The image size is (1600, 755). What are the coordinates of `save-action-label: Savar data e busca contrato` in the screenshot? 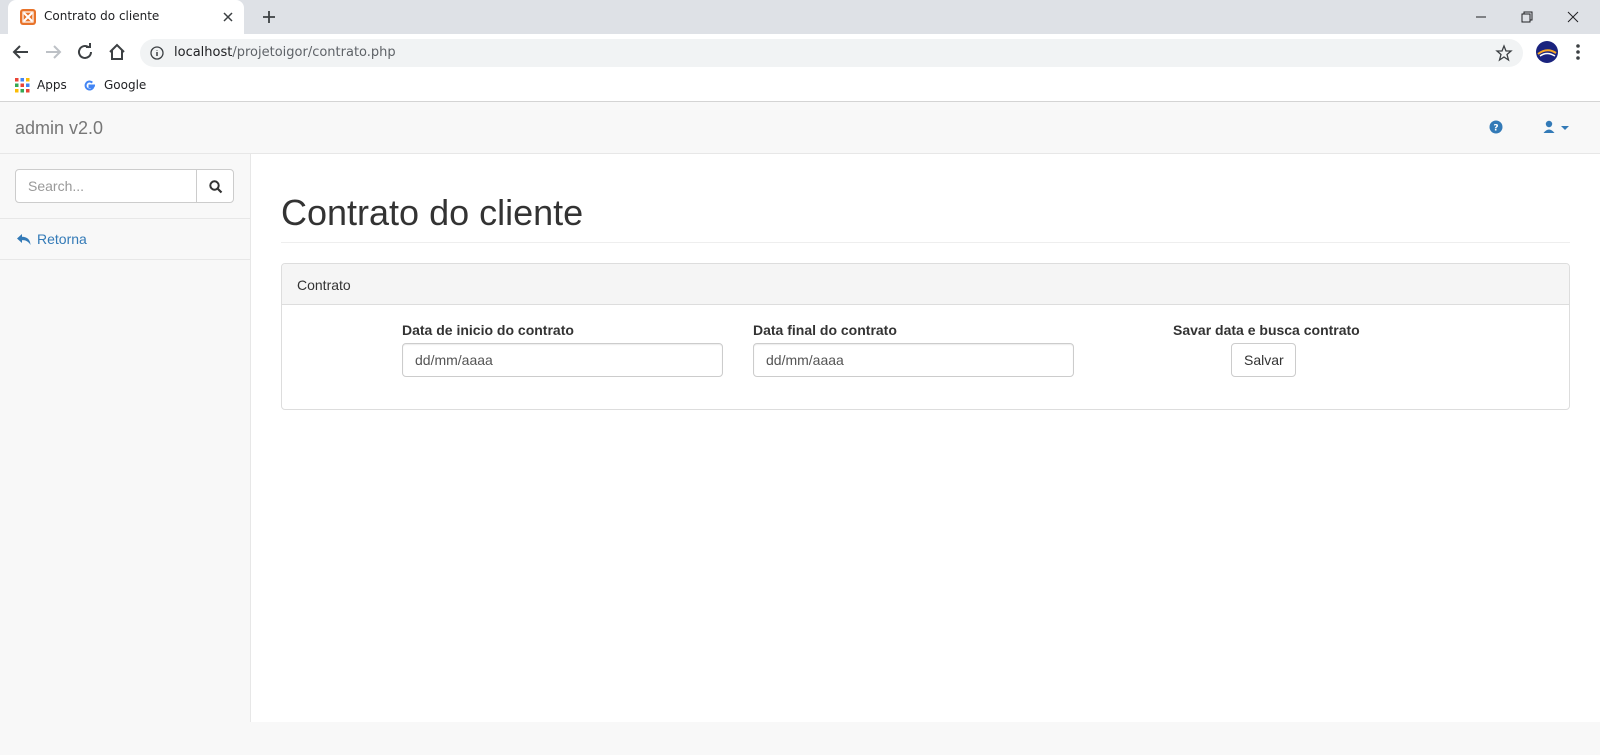 It's located at (1266, 330).